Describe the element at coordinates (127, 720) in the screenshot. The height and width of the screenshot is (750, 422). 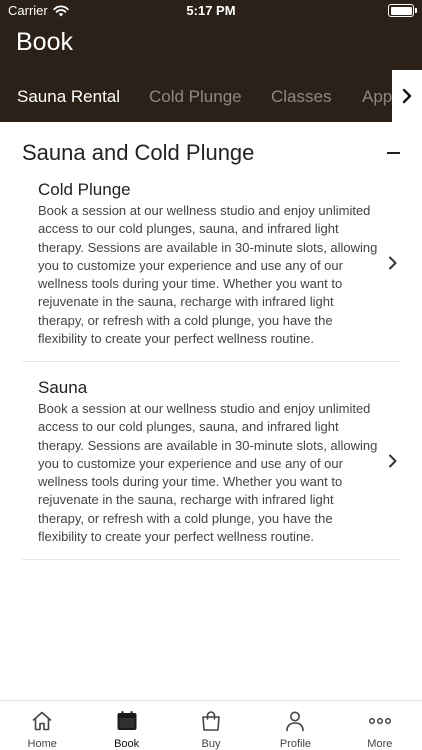
I see `calendar-icon` at that location.